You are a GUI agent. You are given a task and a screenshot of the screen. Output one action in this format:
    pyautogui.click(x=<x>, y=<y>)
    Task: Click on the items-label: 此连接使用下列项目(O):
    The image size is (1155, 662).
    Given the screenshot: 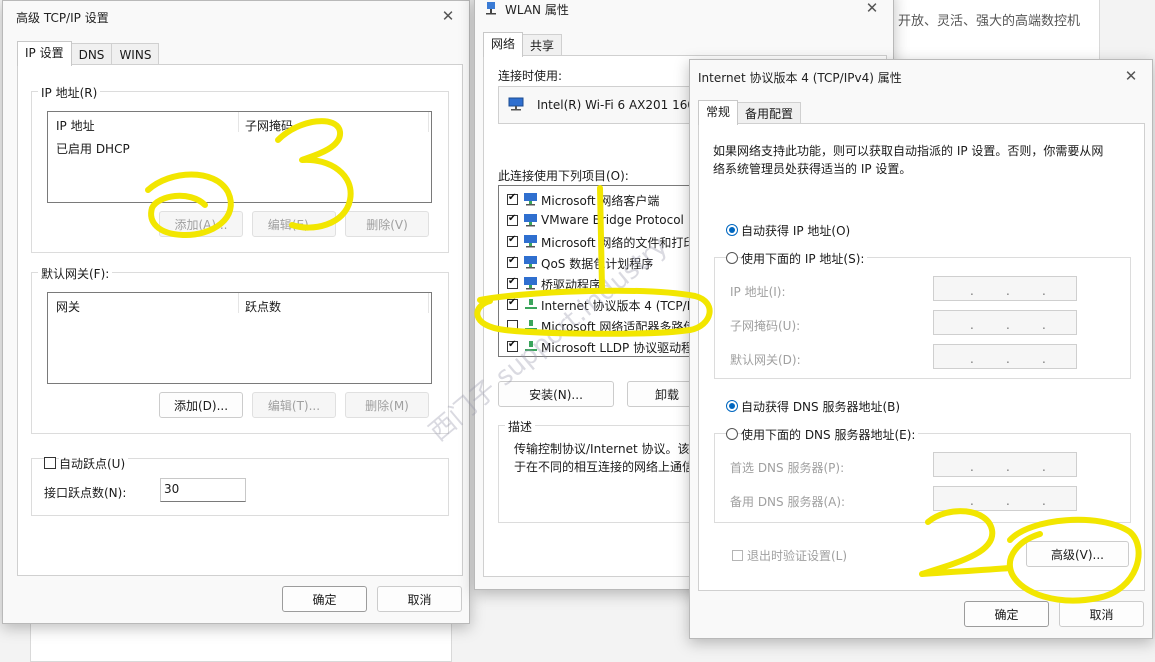 What is the action you would take?
    pyautogui.click(x=563, y=176)
    